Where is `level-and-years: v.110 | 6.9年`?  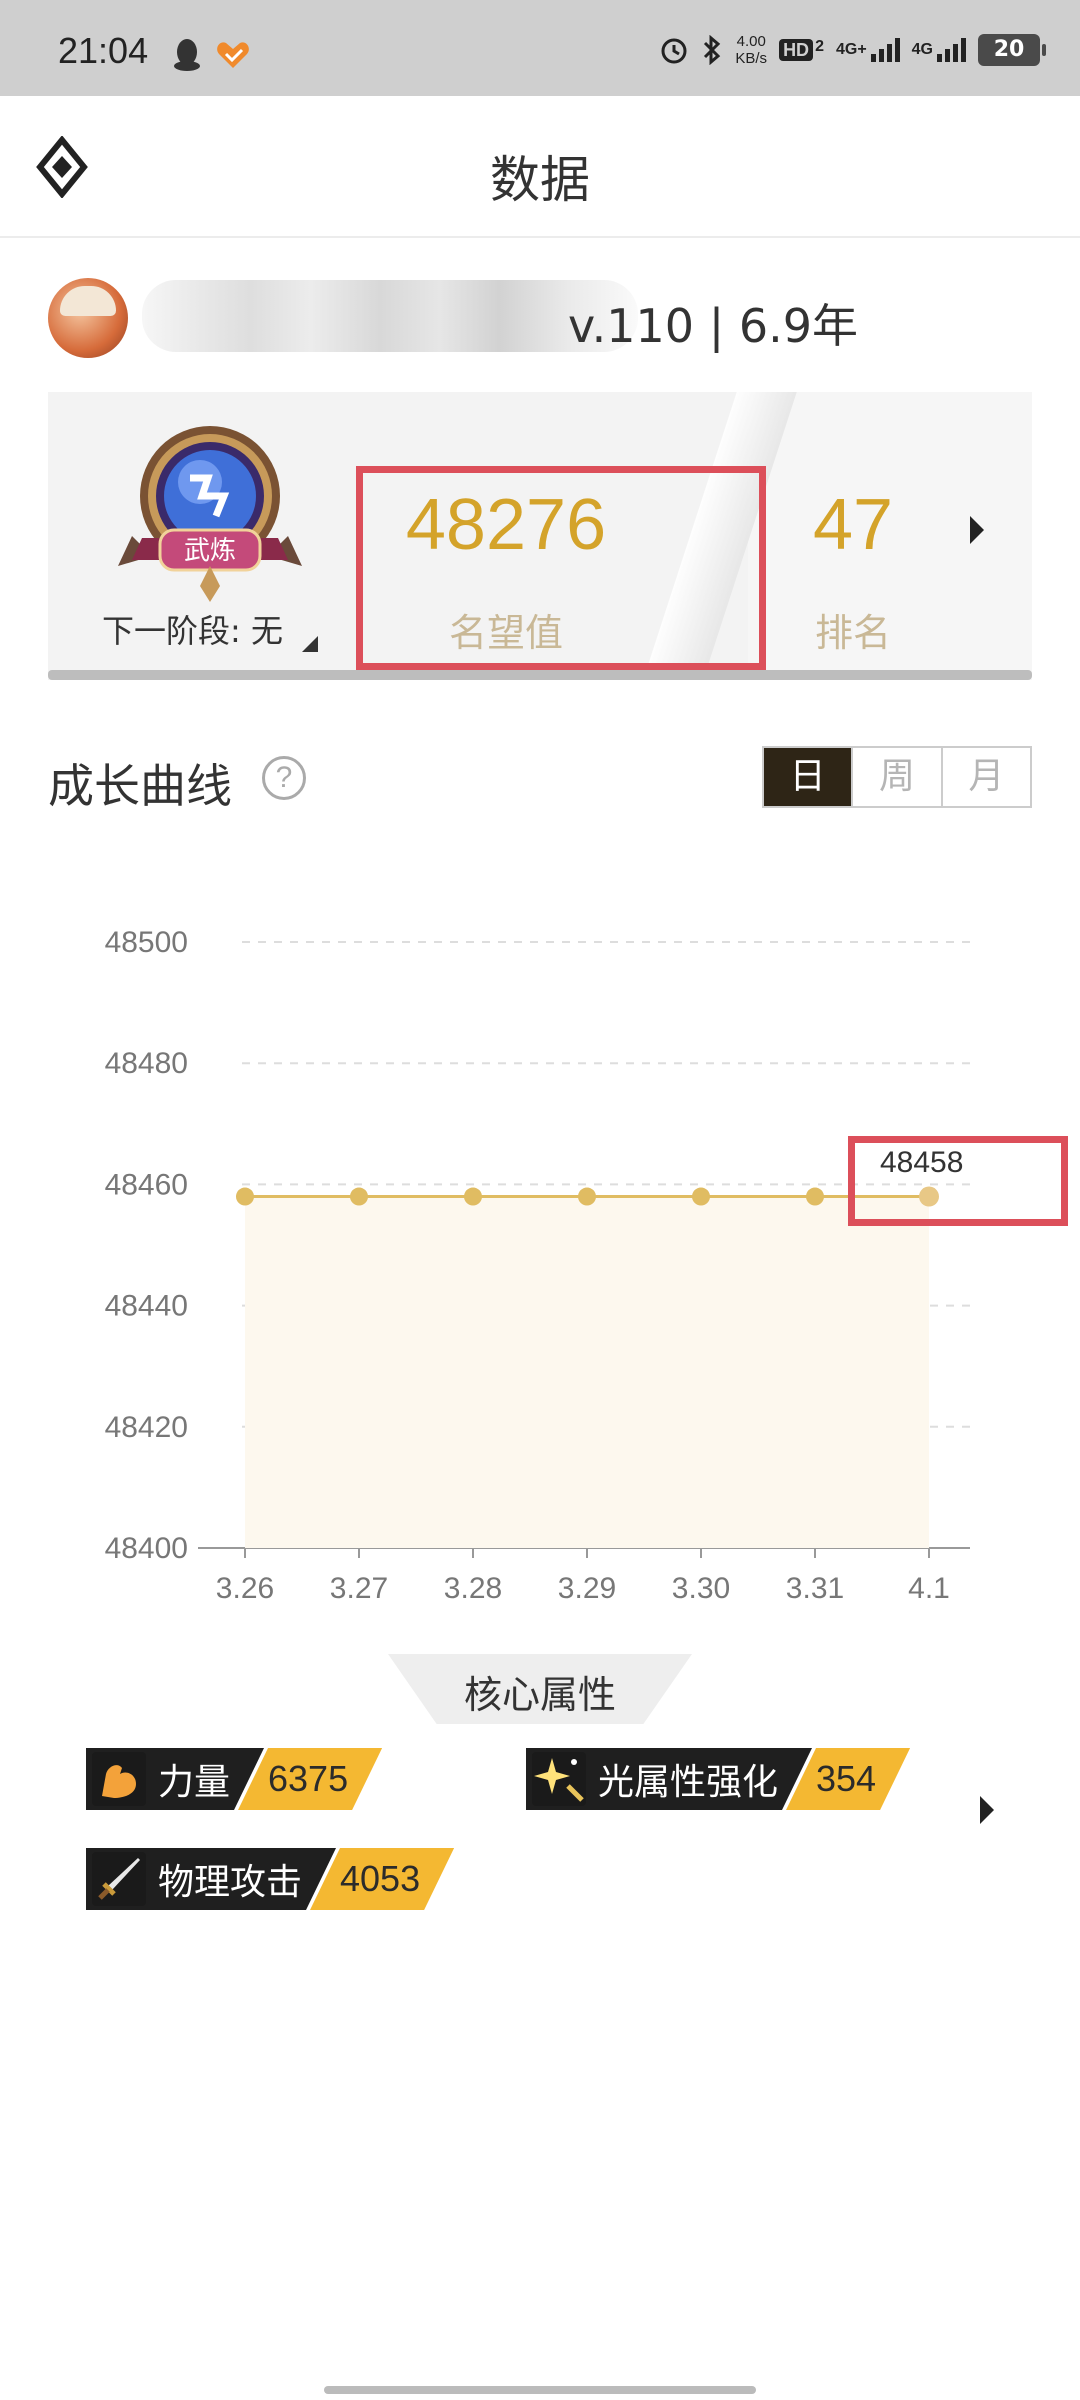 level-and-years: v.110 | 6.9年 is located at coordinates (713, 326).